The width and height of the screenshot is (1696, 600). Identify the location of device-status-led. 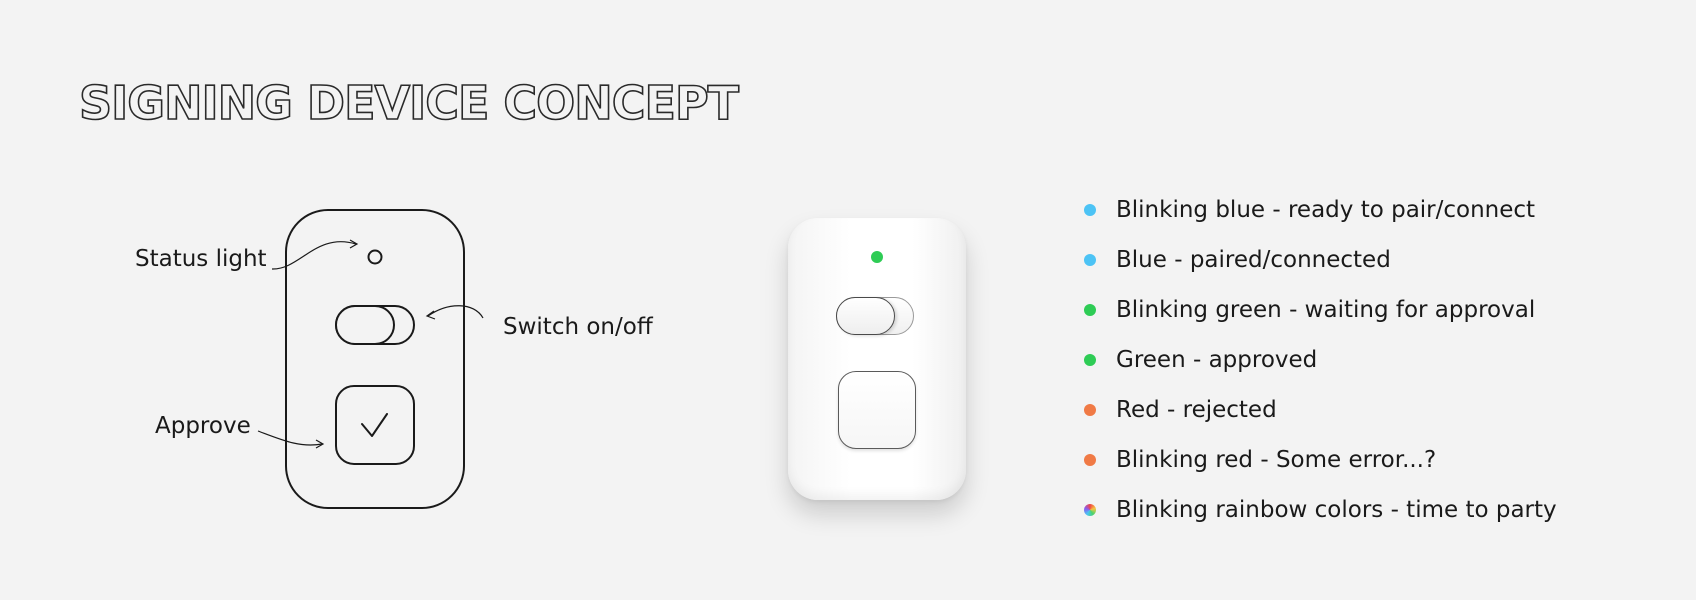
(877, 257).